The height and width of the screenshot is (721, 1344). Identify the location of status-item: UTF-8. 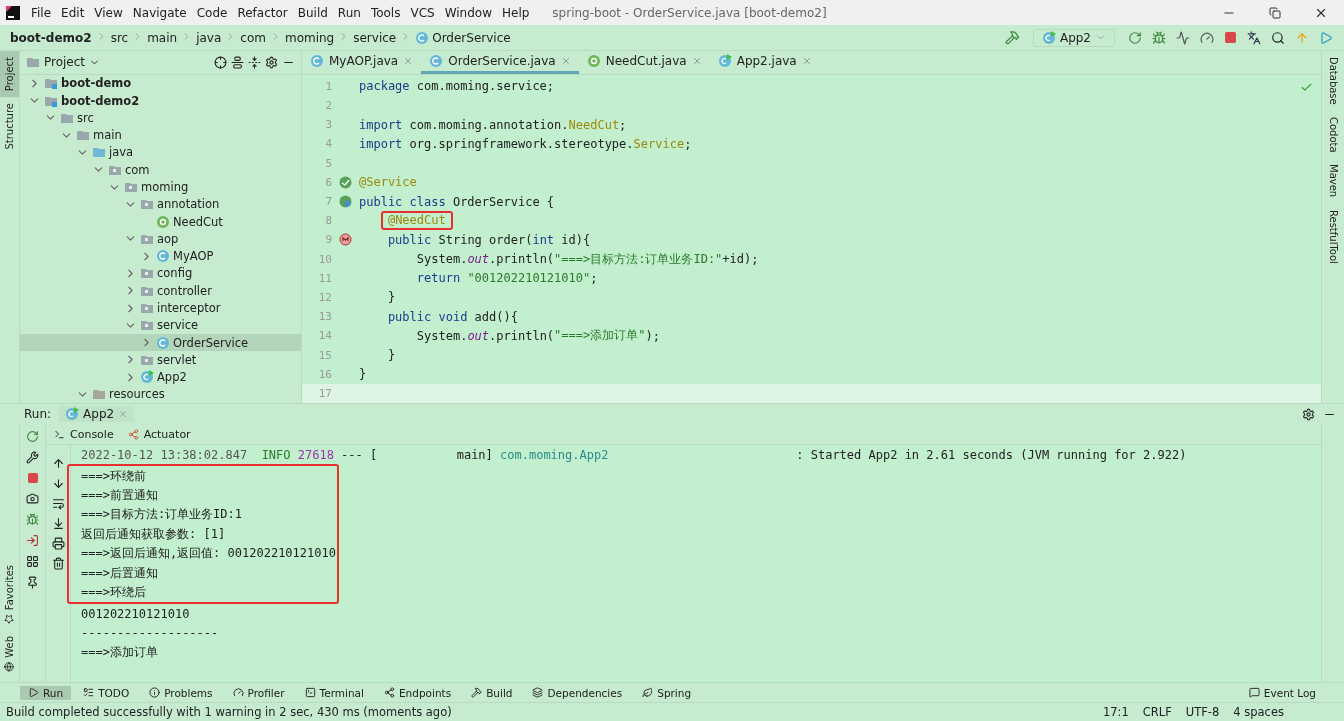
(1202, 712).